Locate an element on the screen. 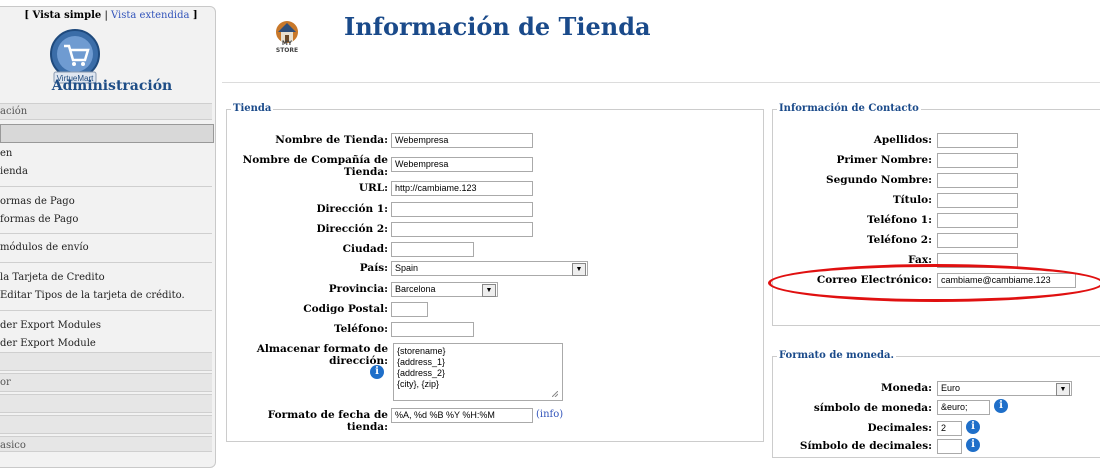  decimales-input: 2 is located at coordinates (949, 428).